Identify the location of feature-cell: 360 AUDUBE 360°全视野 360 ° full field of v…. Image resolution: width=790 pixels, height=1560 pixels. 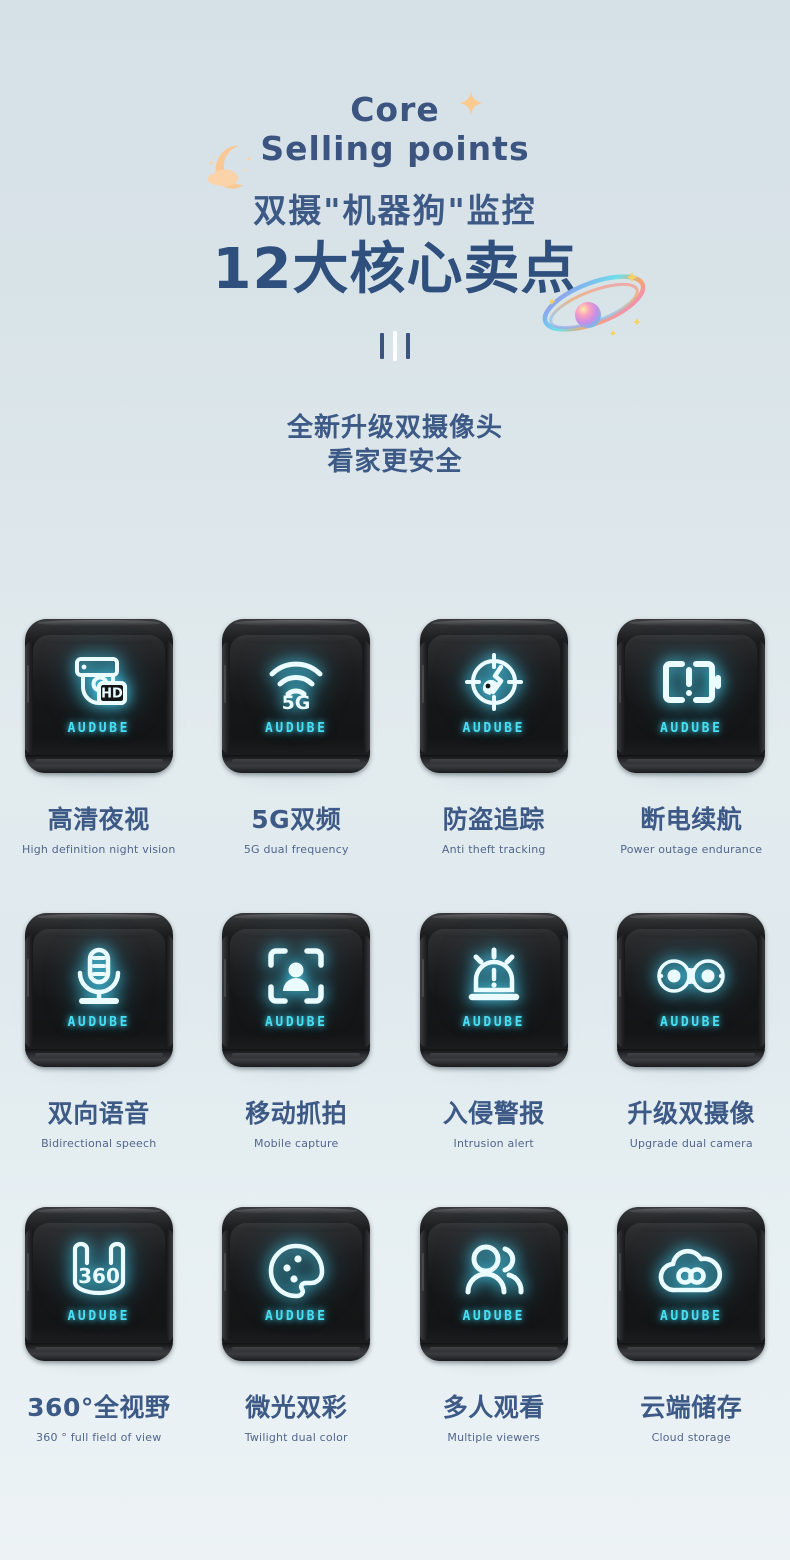
(99, 1319).